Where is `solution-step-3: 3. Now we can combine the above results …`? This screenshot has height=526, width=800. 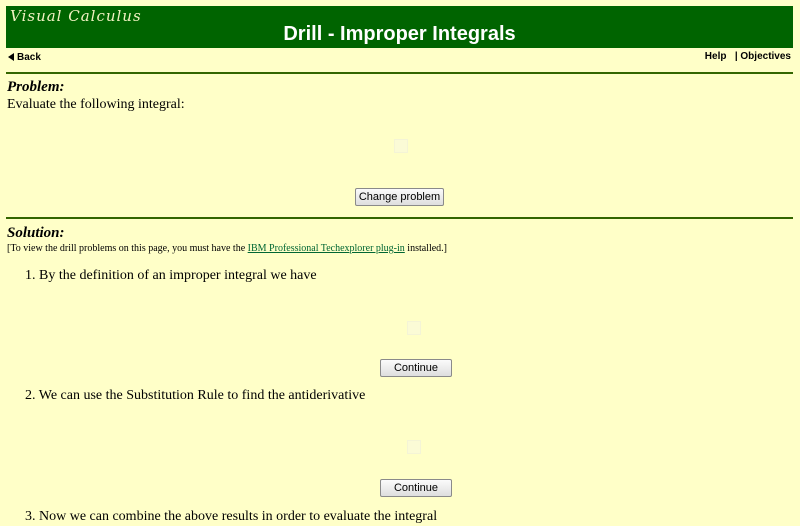 solution-step-3: 3. Now we can combine the above results … is located at coordinates (231, 516).